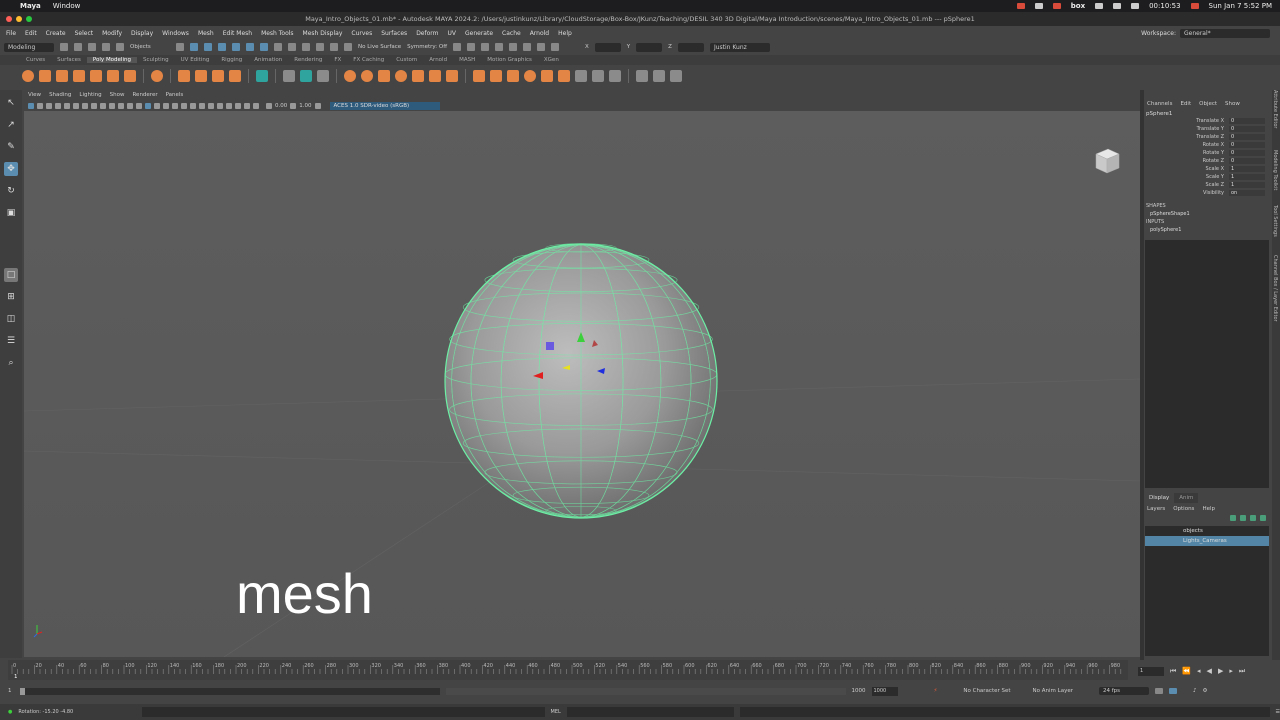 Image resolution: width=1280 pixels, height=720 pixels. What do you see at coordinates (60, 95) in the screenshot?
I see `viewport-menu-shading: Shading` at bounding box center [60, 95].